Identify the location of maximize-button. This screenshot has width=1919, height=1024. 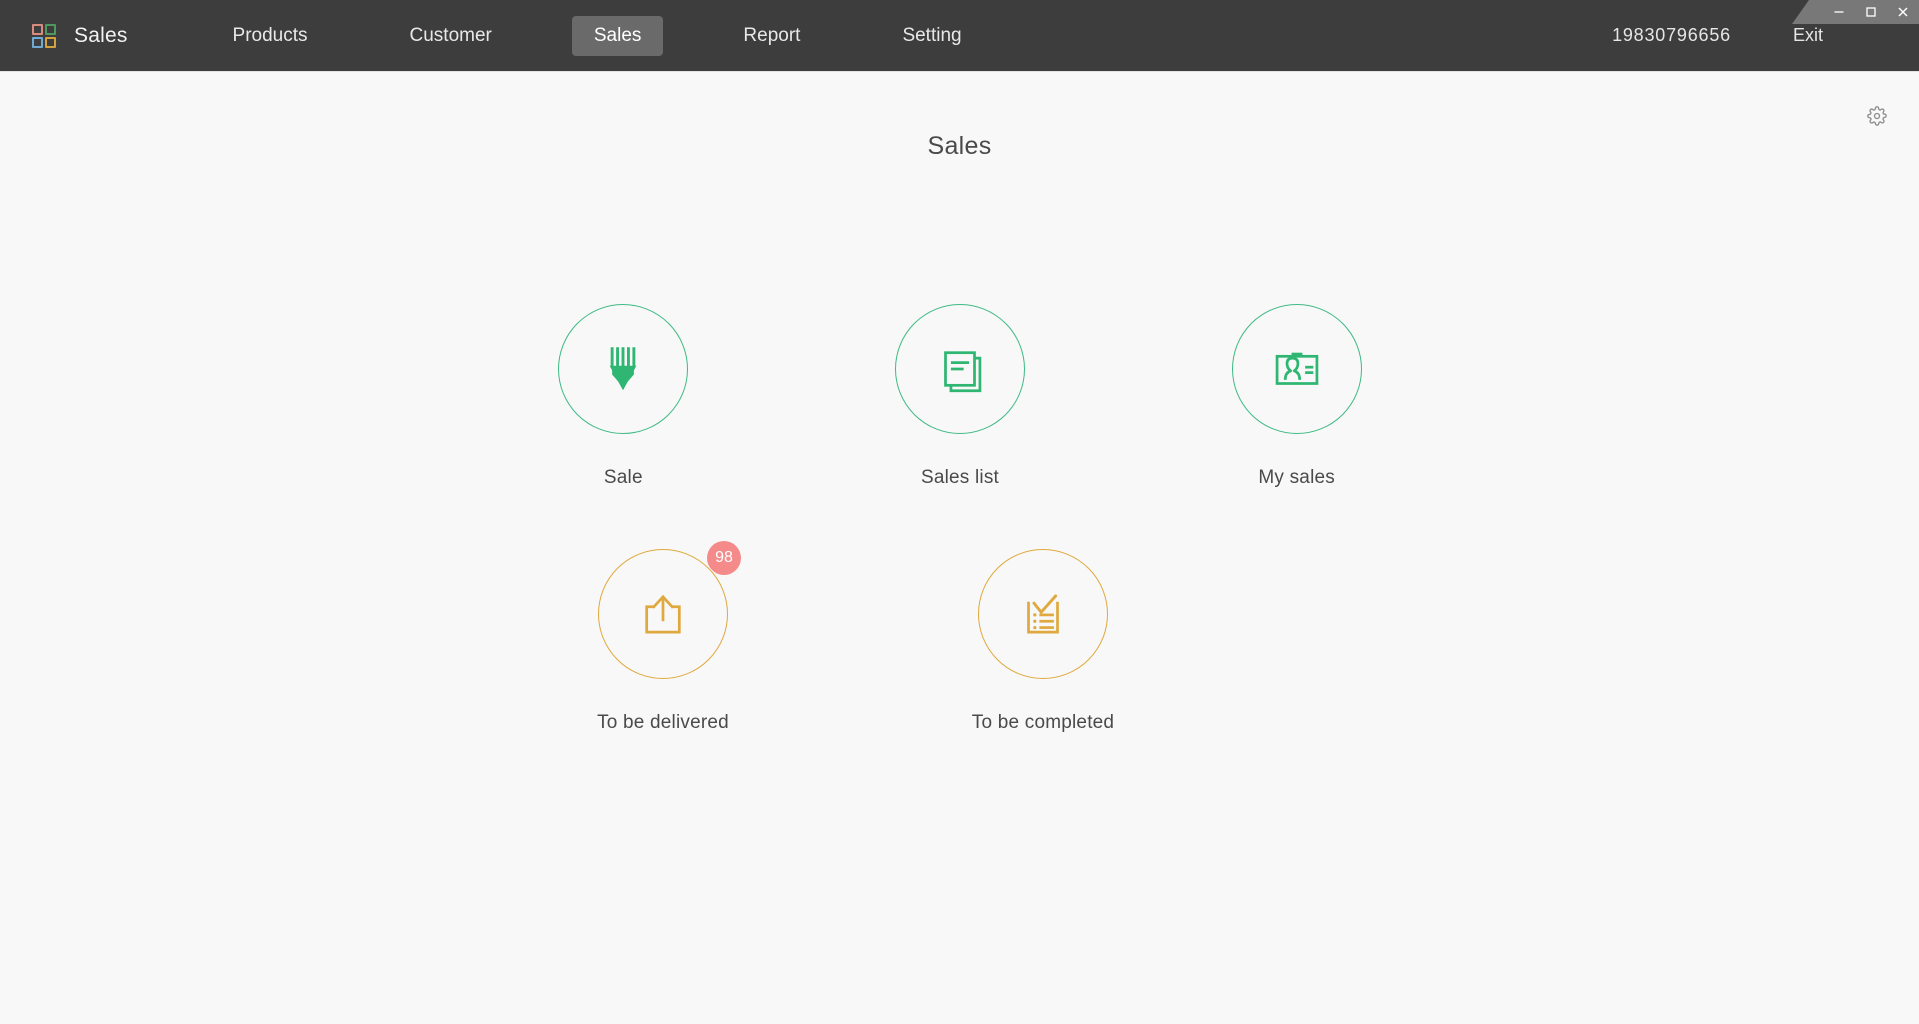
(1871, 12).